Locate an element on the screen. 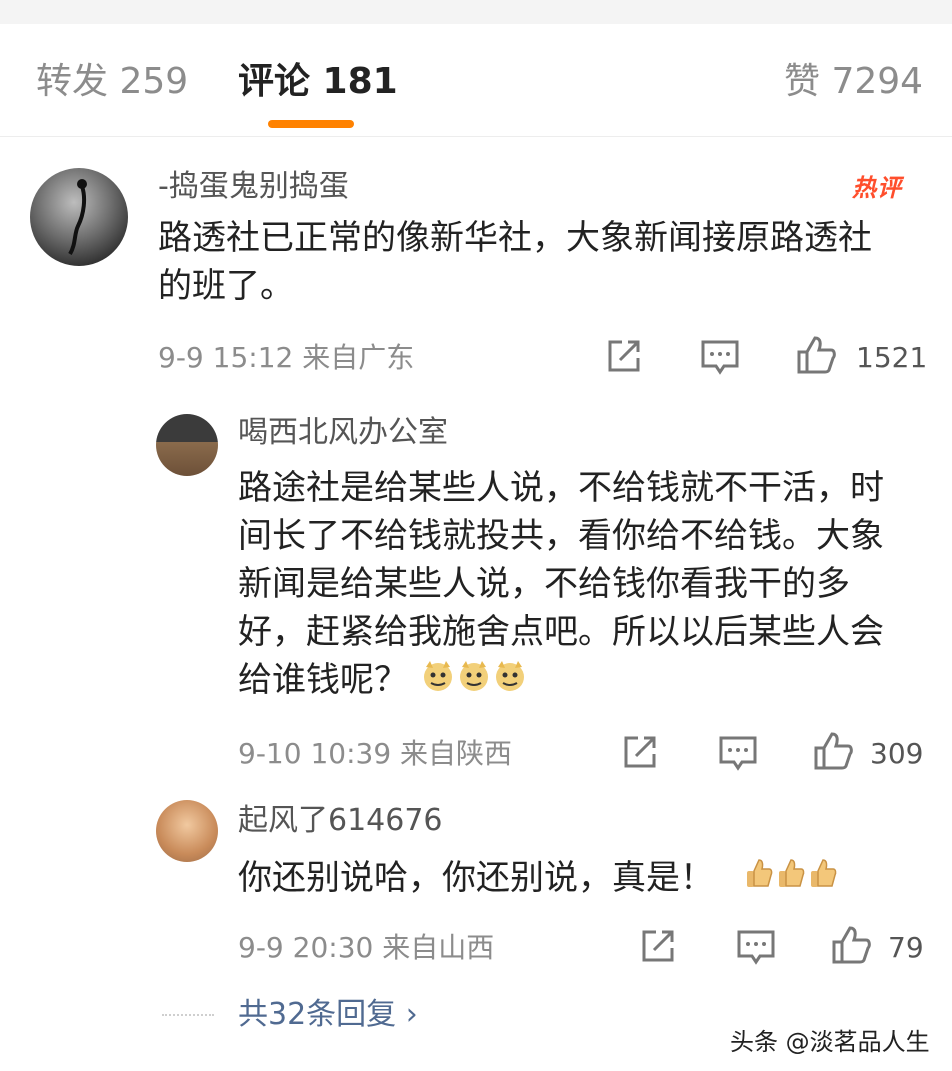 This screenshot has width=952, height=1071. comment-username: -捣蛋鬼别捣蛋 is located at coordinates (253, 187).